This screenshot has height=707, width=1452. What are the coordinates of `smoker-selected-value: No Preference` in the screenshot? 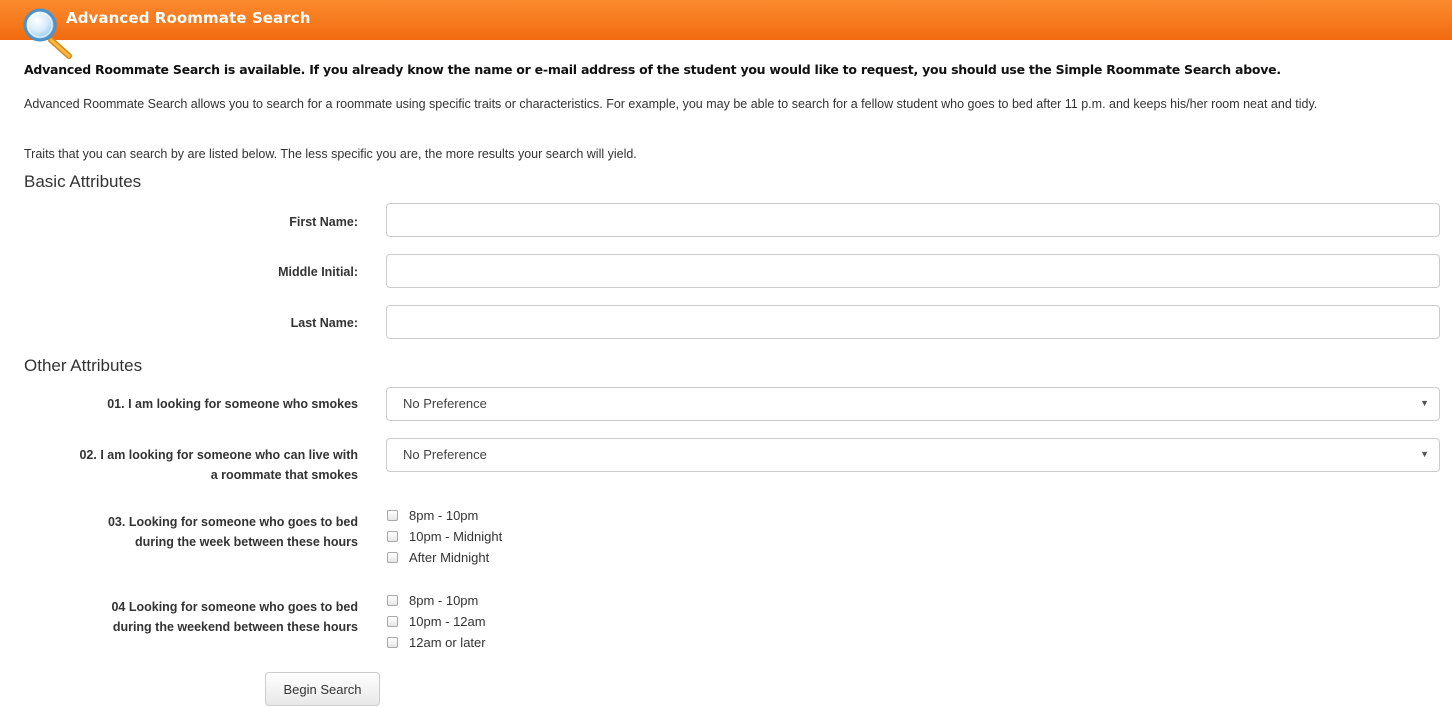 It's located at (445, 403).